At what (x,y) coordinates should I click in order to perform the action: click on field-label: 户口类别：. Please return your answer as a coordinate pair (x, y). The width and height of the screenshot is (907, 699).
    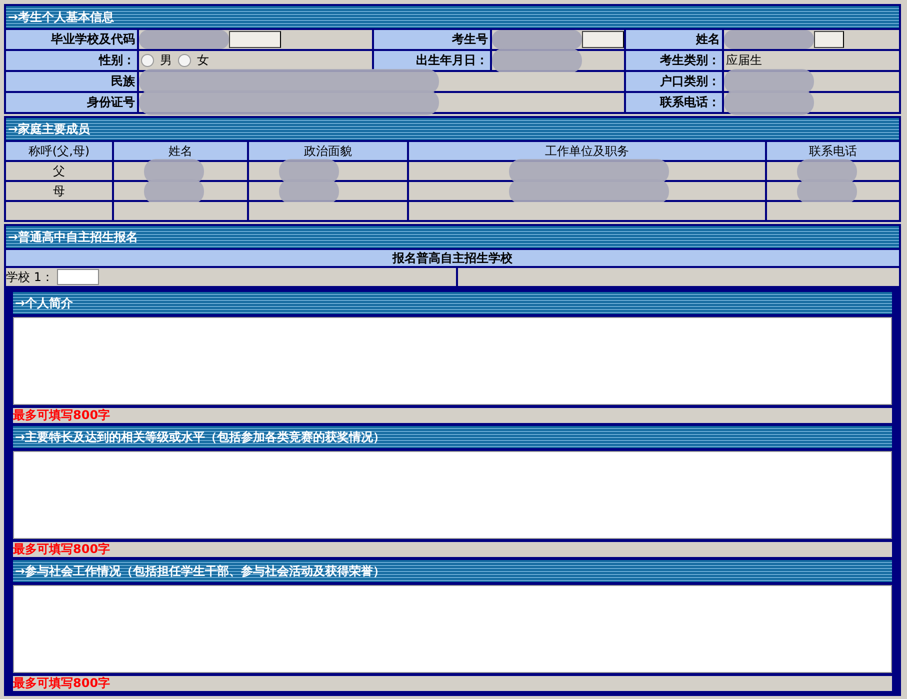
    Looking at the image, I should click on (674, 81).